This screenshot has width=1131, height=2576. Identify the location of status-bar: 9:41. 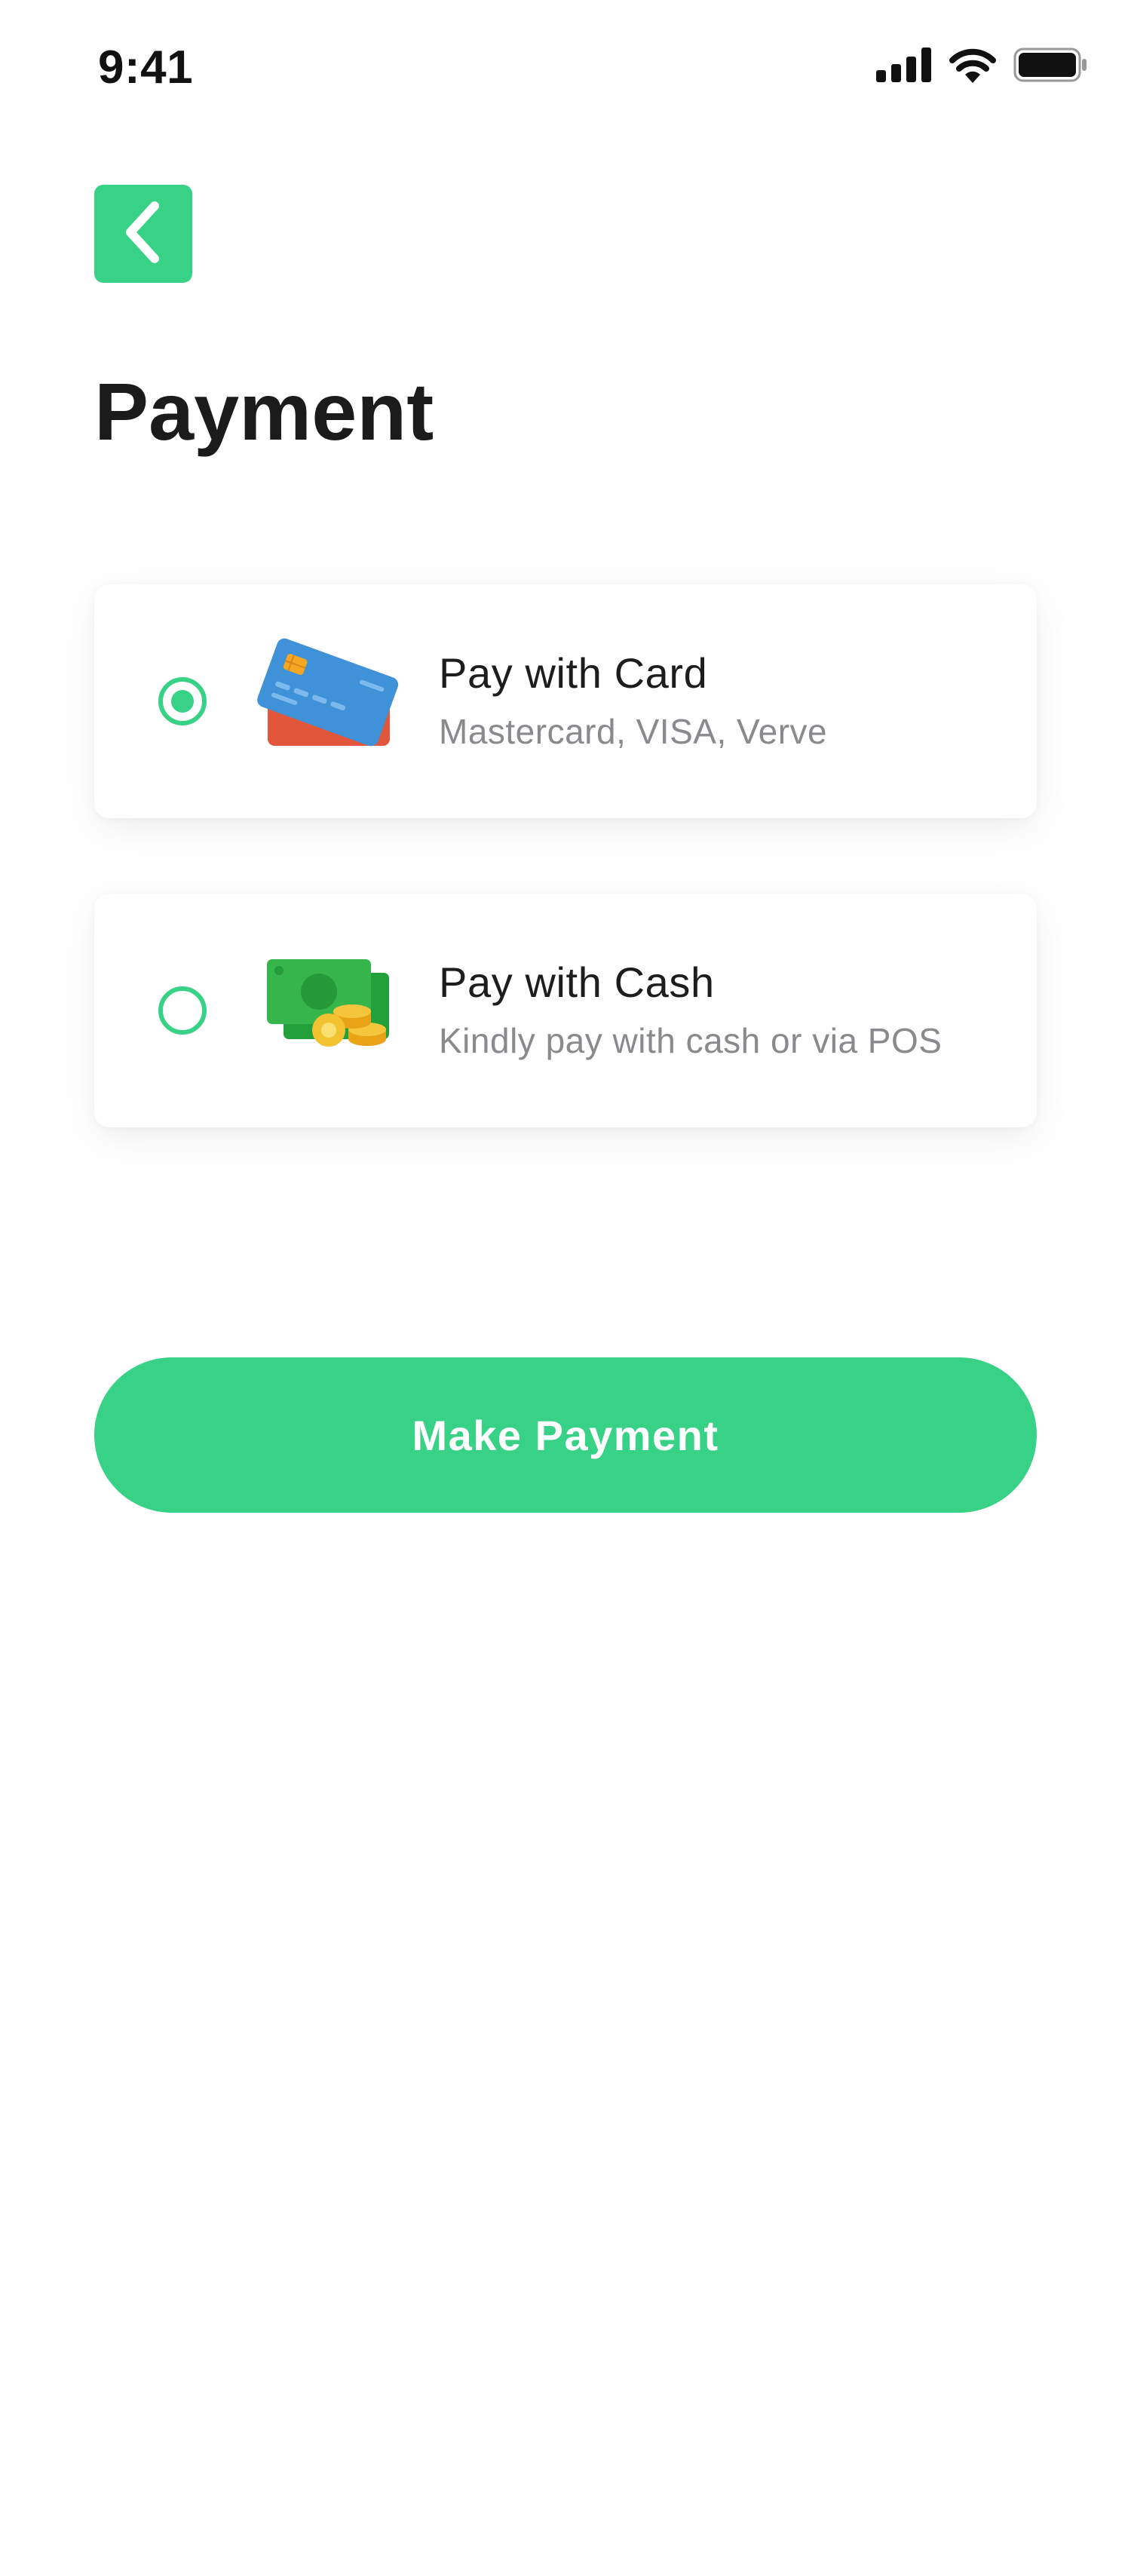
(565, 68).